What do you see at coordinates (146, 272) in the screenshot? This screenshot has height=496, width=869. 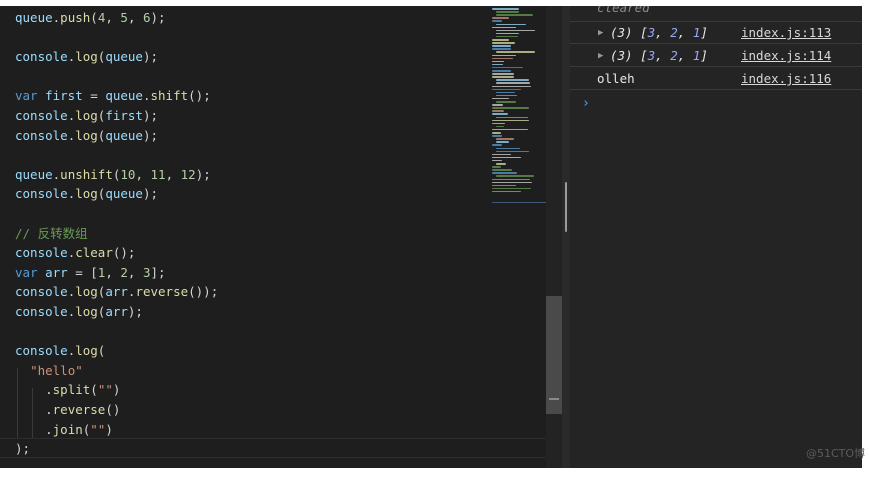 I see `code-token: 3` at bounding box center [146, 272].